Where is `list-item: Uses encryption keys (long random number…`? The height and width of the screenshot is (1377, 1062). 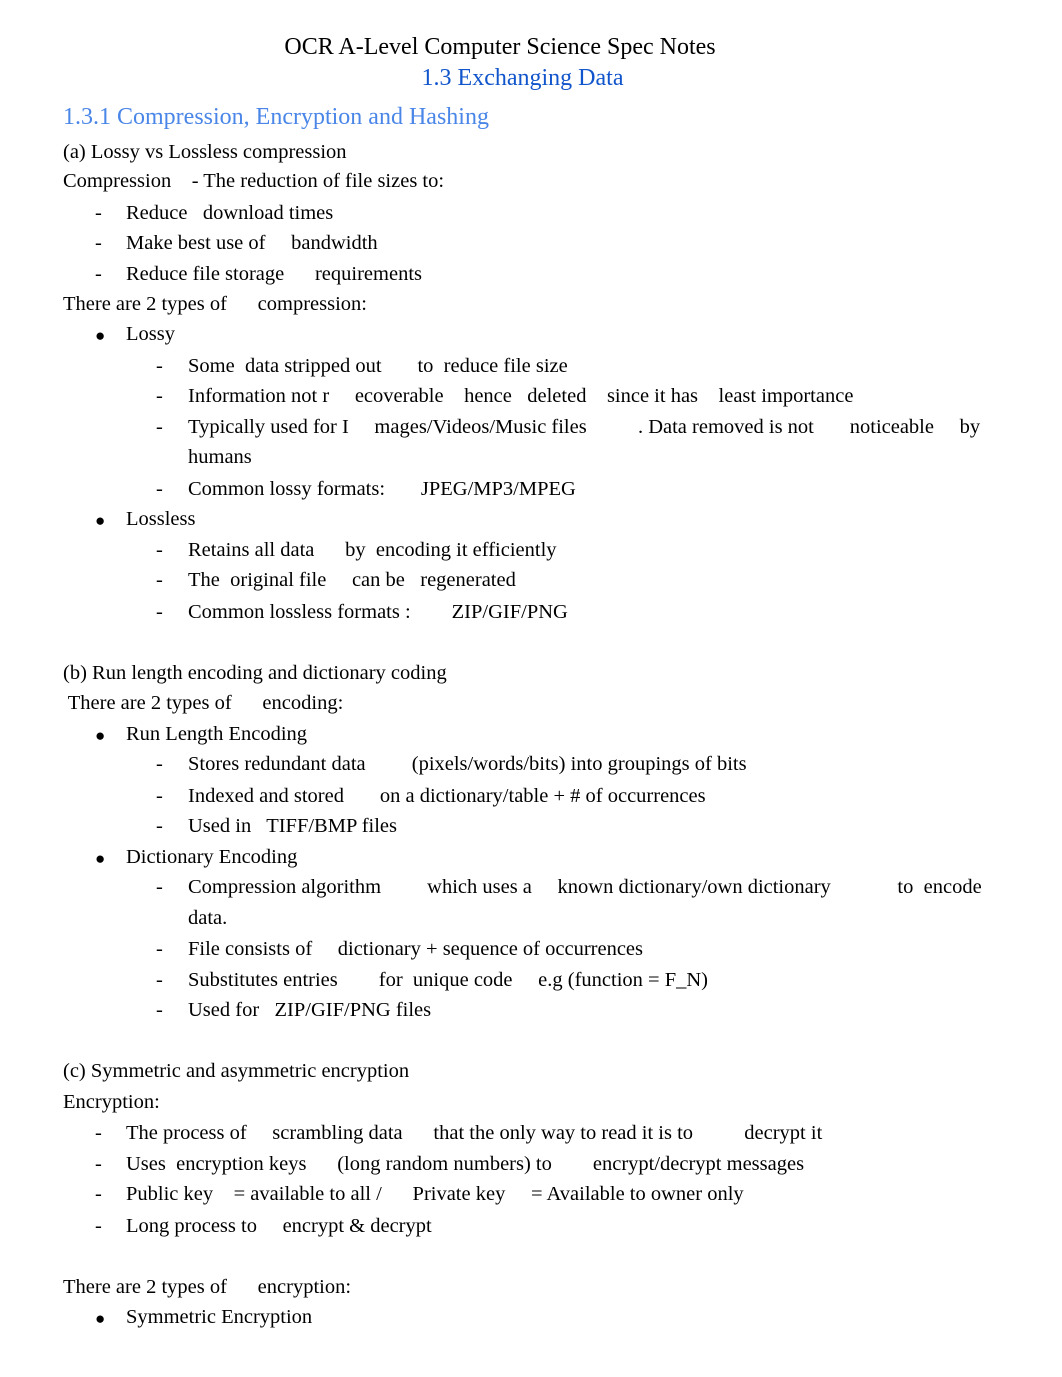
list-item: Uses encryption keys (long random number… is located at coordinates (465, 1164).